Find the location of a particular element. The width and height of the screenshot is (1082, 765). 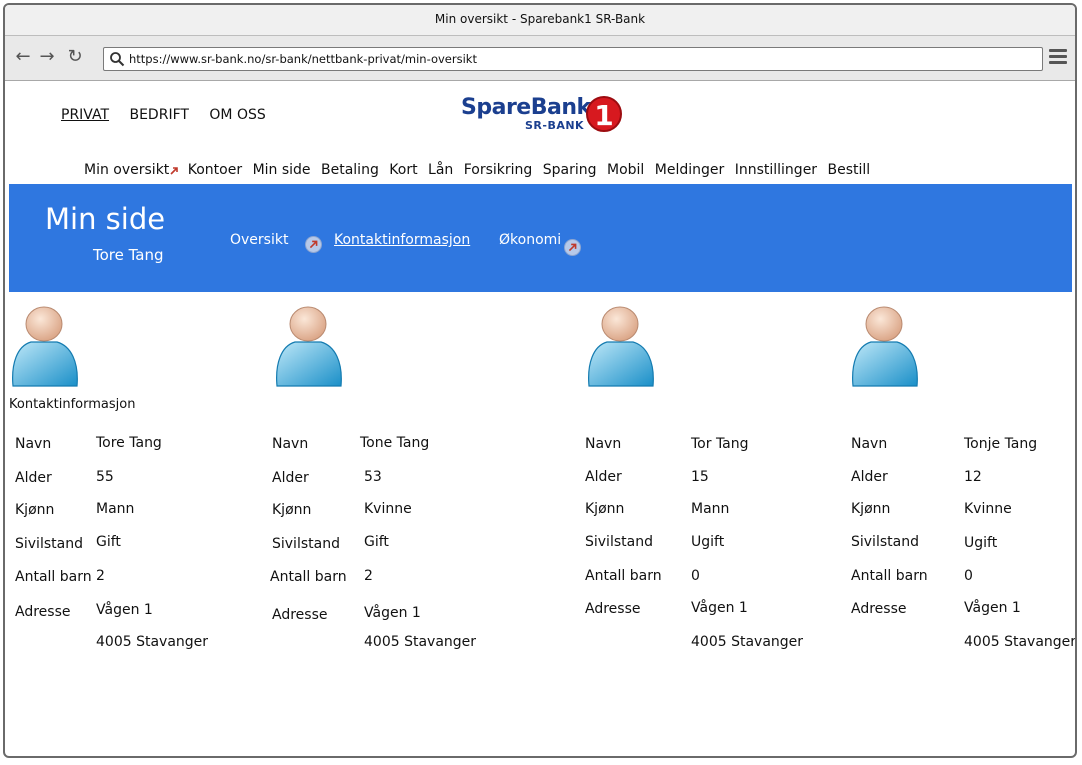

value-name: Tonje Tang is located at coordinates (1001, 444).